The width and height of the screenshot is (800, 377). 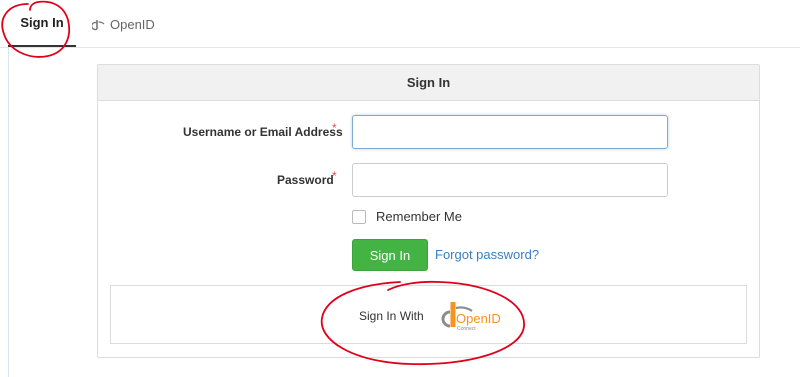 I want to click on panel-title: Sign In, so click(x=428, y=83).